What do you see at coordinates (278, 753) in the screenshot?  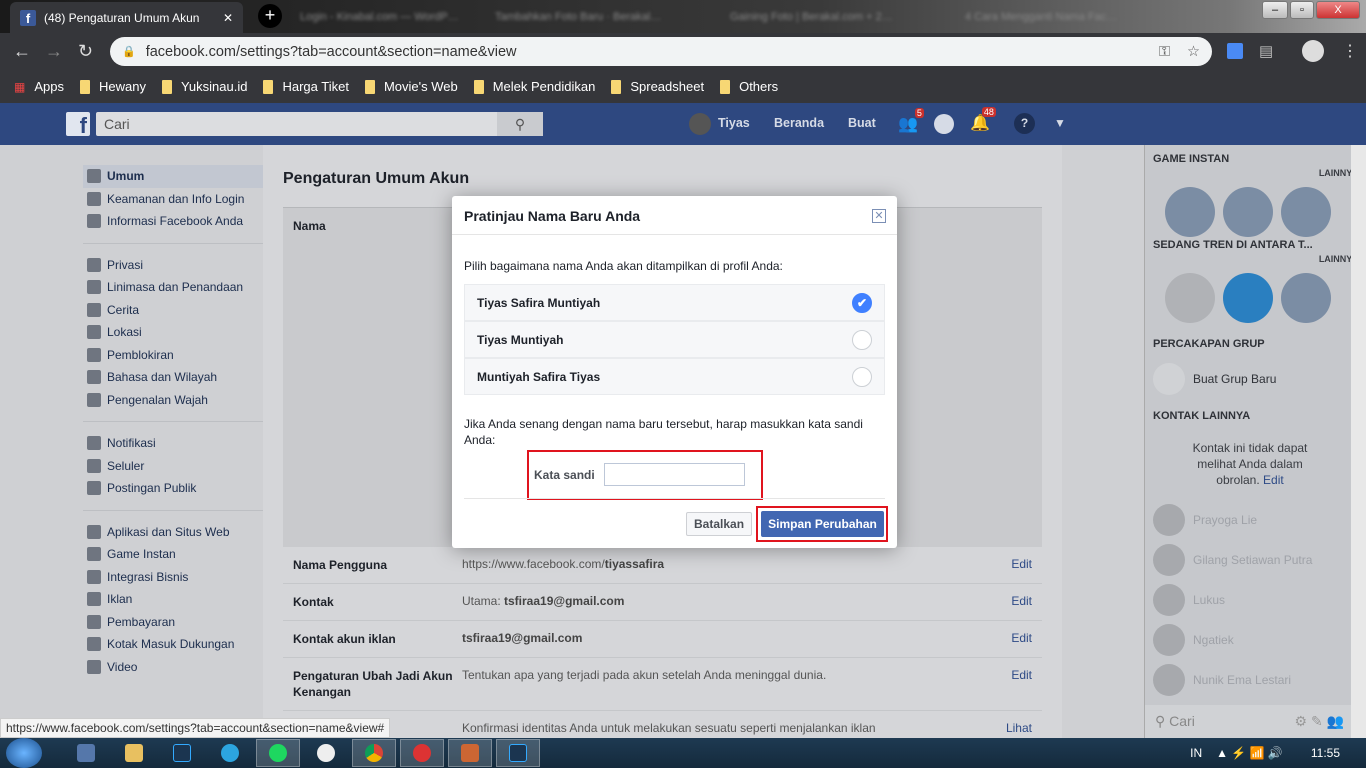 I see `taskbar-spotify` at bounding box center [278, 753].